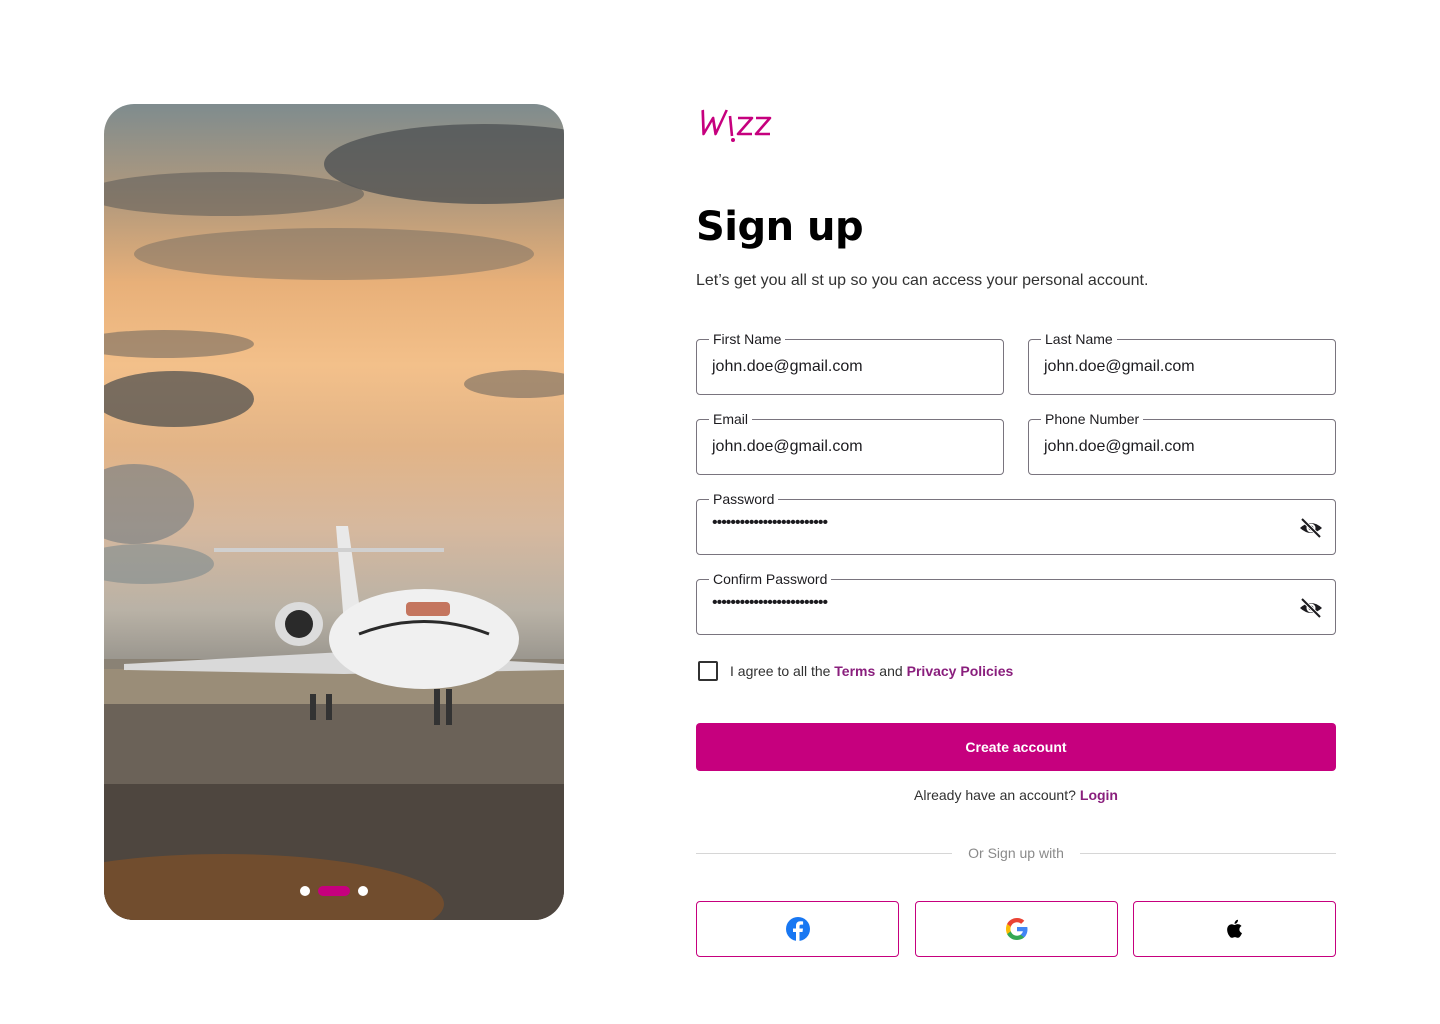 This screenshot has height=1024, width=1440. I want to click on email-field: Email john.doe@gmail.com, so click(850, 442).